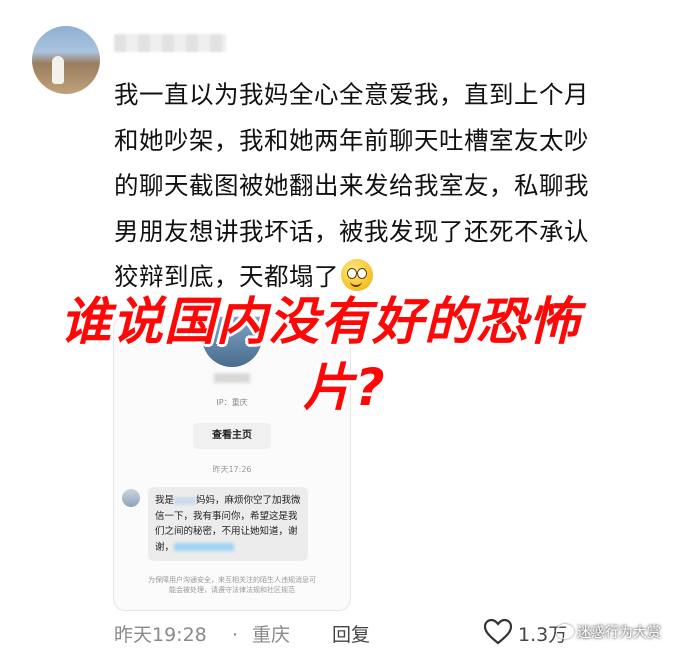 The image size is (690, 661). I want to click on smiling-face-emoji-icon, so click(357, 275).